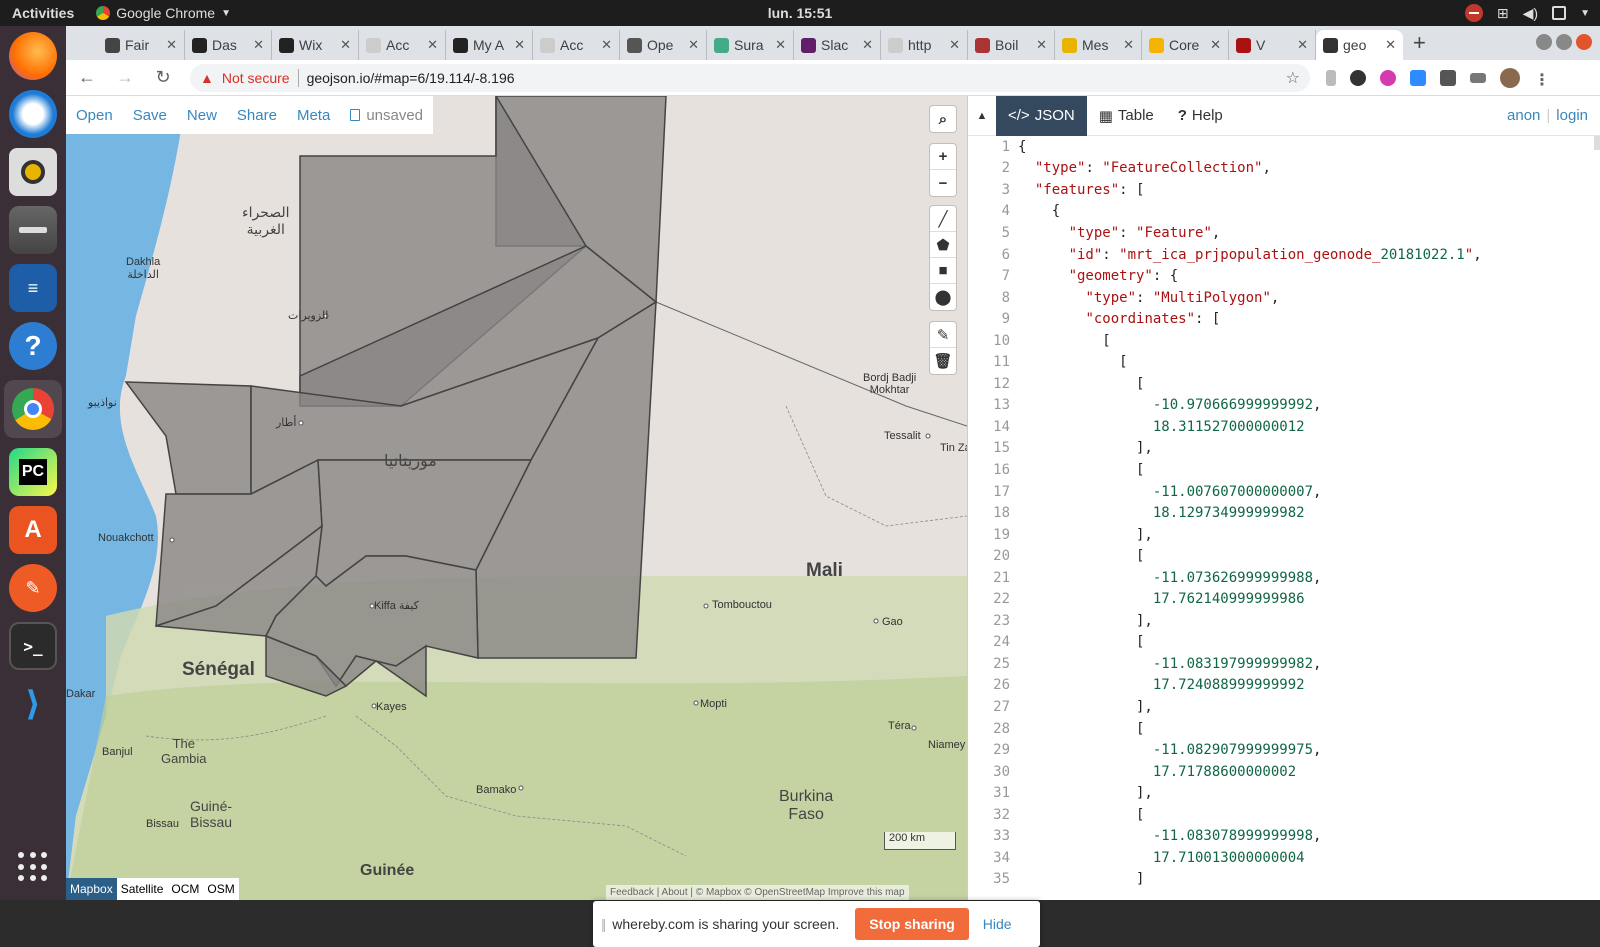 This screenshot has width=1600, height=947. What do you see at coordinates (185, 889) in the screenshot?
I see `layer-option: OCM` at bounding box center [185, 889].